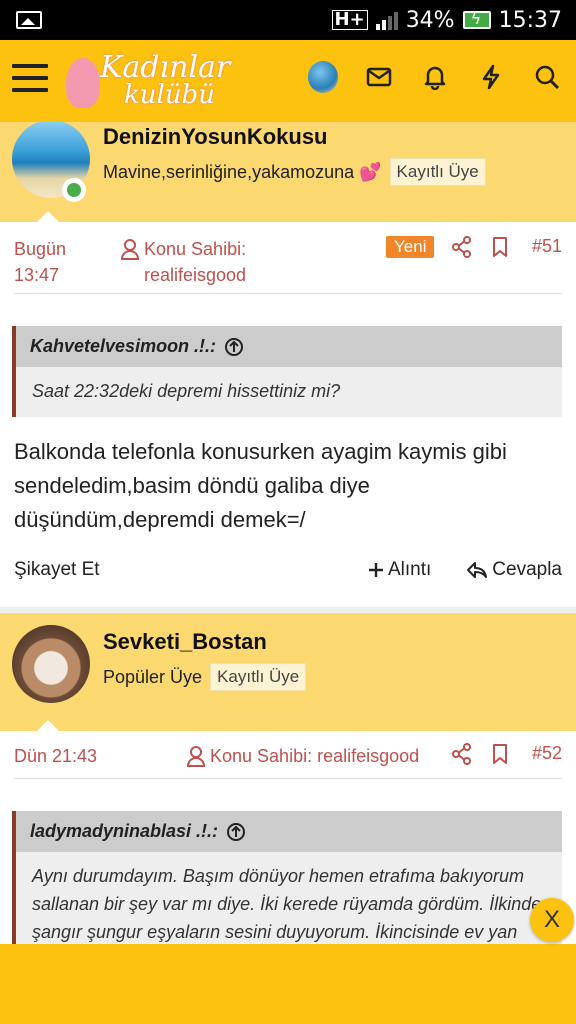 The width and height of the screenshot is (576, 1024). What do you see at coordinates (30, 79) in the screenshot?
I see `menu-icon` at bounding box center [30, 79].